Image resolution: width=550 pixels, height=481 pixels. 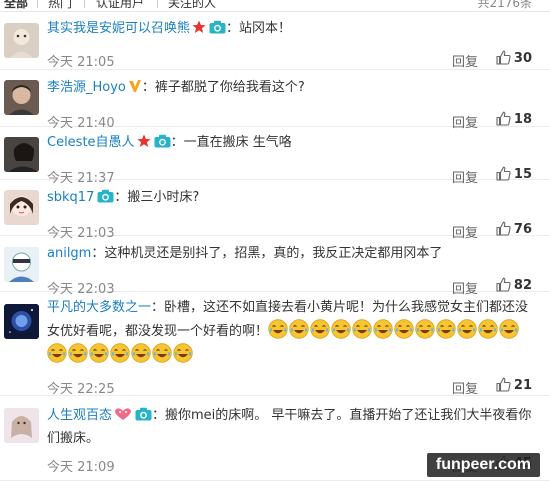 I want to click on comment-username: 其实我是安妮可以召唤熊, so click(x=118, y=28).